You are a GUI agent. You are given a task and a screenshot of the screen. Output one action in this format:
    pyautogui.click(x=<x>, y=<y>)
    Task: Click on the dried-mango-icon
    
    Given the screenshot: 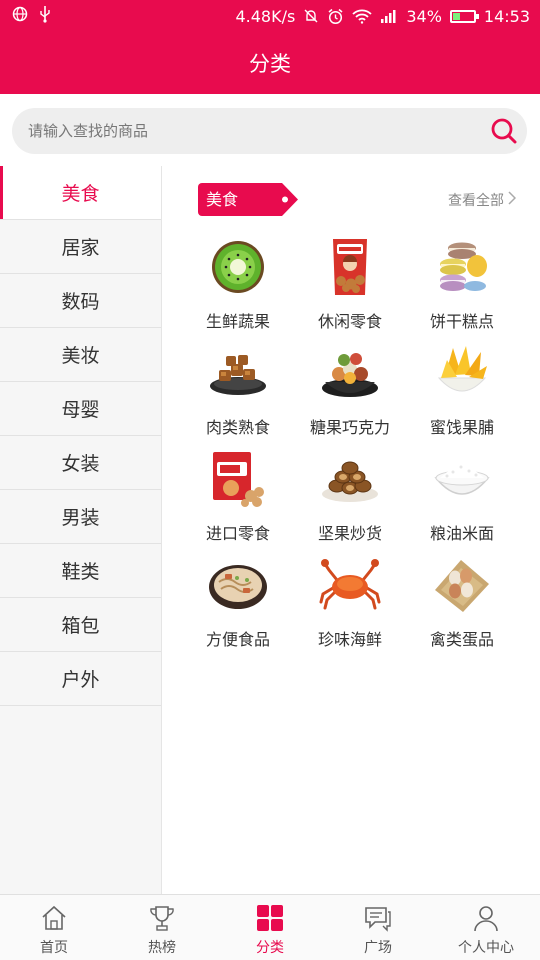 What is the action you would take?
    pyautogui.click(x=462, y=369)
    